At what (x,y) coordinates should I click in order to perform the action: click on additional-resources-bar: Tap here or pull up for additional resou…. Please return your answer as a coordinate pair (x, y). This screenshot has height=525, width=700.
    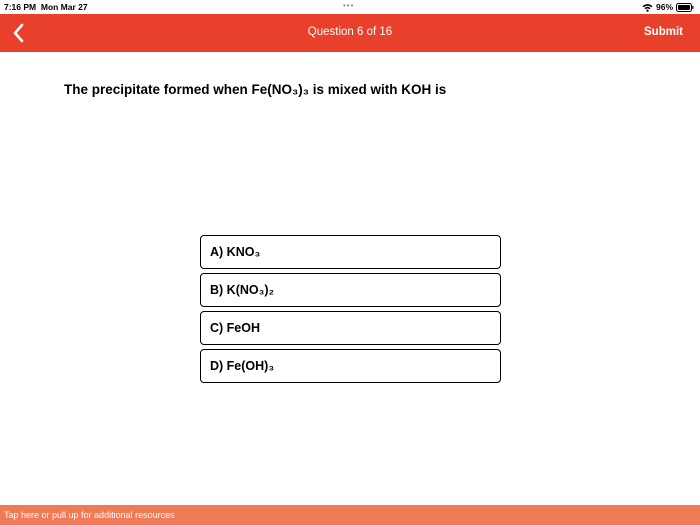
    Looking at the image, I should click on (350, 515).